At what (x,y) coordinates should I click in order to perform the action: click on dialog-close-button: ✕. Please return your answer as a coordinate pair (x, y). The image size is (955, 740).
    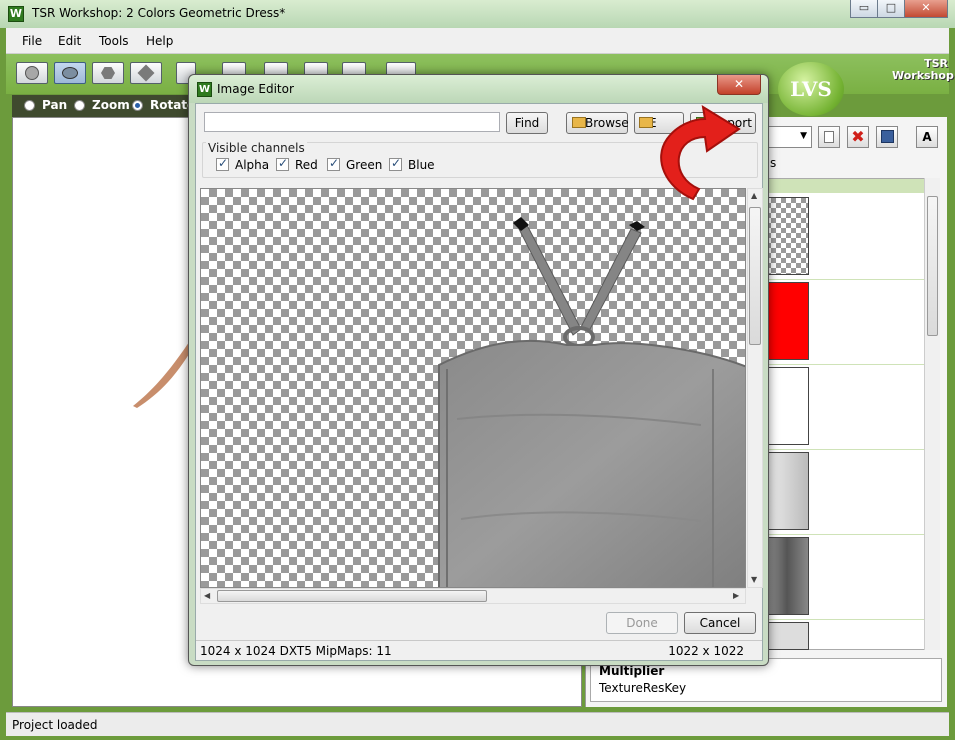
    Looking at the image, I should click on (739, 85).